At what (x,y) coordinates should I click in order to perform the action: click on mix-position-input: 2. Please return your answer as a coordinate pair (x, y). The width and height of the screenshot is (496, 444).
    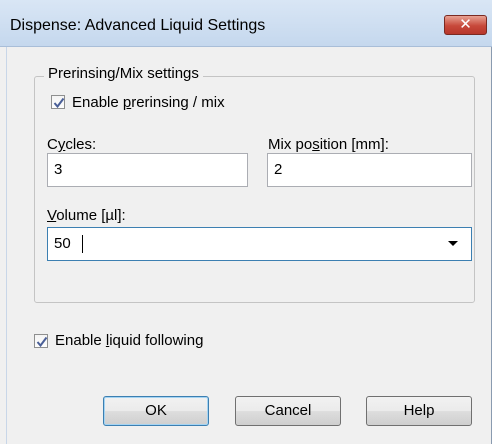
    Looking at the image, I should click on (369, 170).